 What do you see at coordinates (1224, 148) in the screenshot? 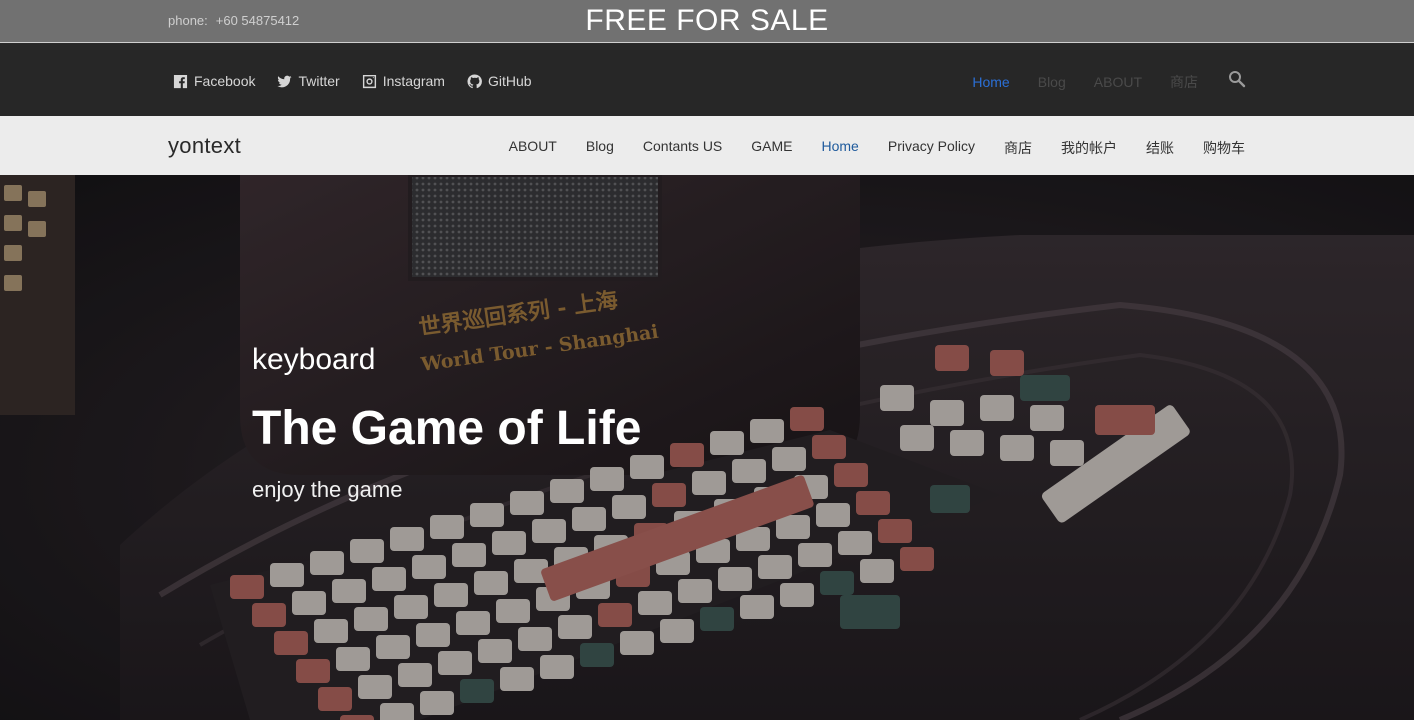
I see `menu-item-cart: 购物车` at bounding box center [1224, 148].